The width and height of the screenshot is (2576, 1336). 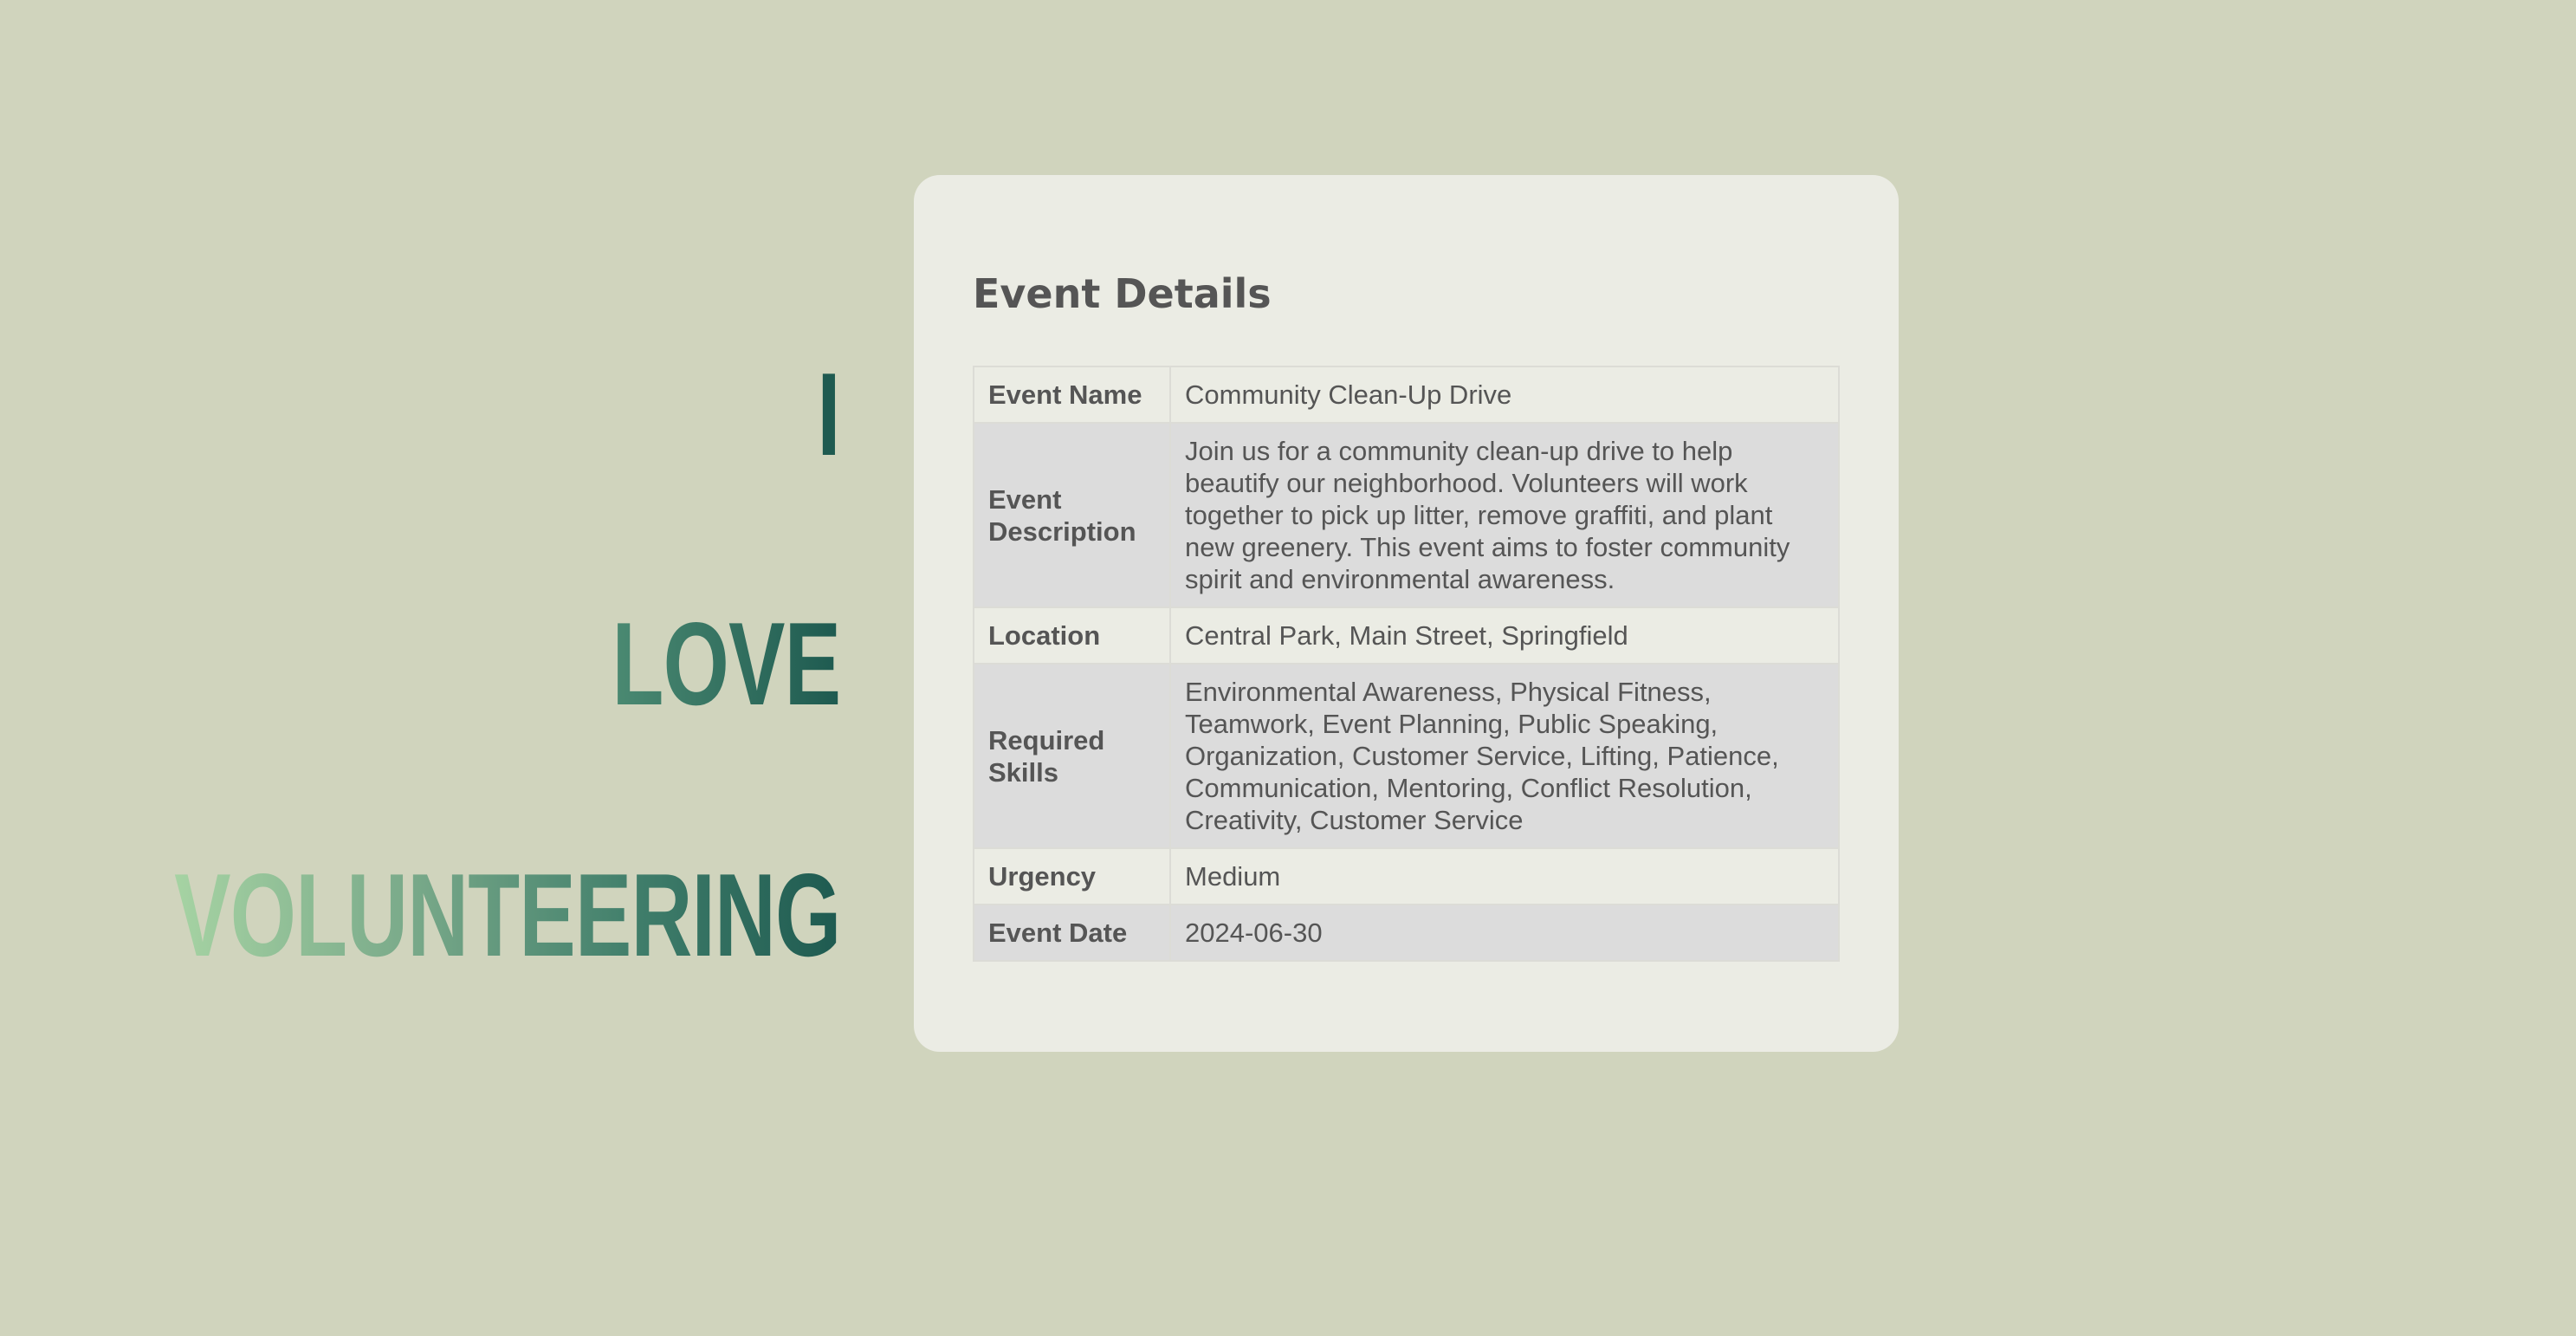 I want to click on slogan-word-i: I, so click(x=829, y=414).